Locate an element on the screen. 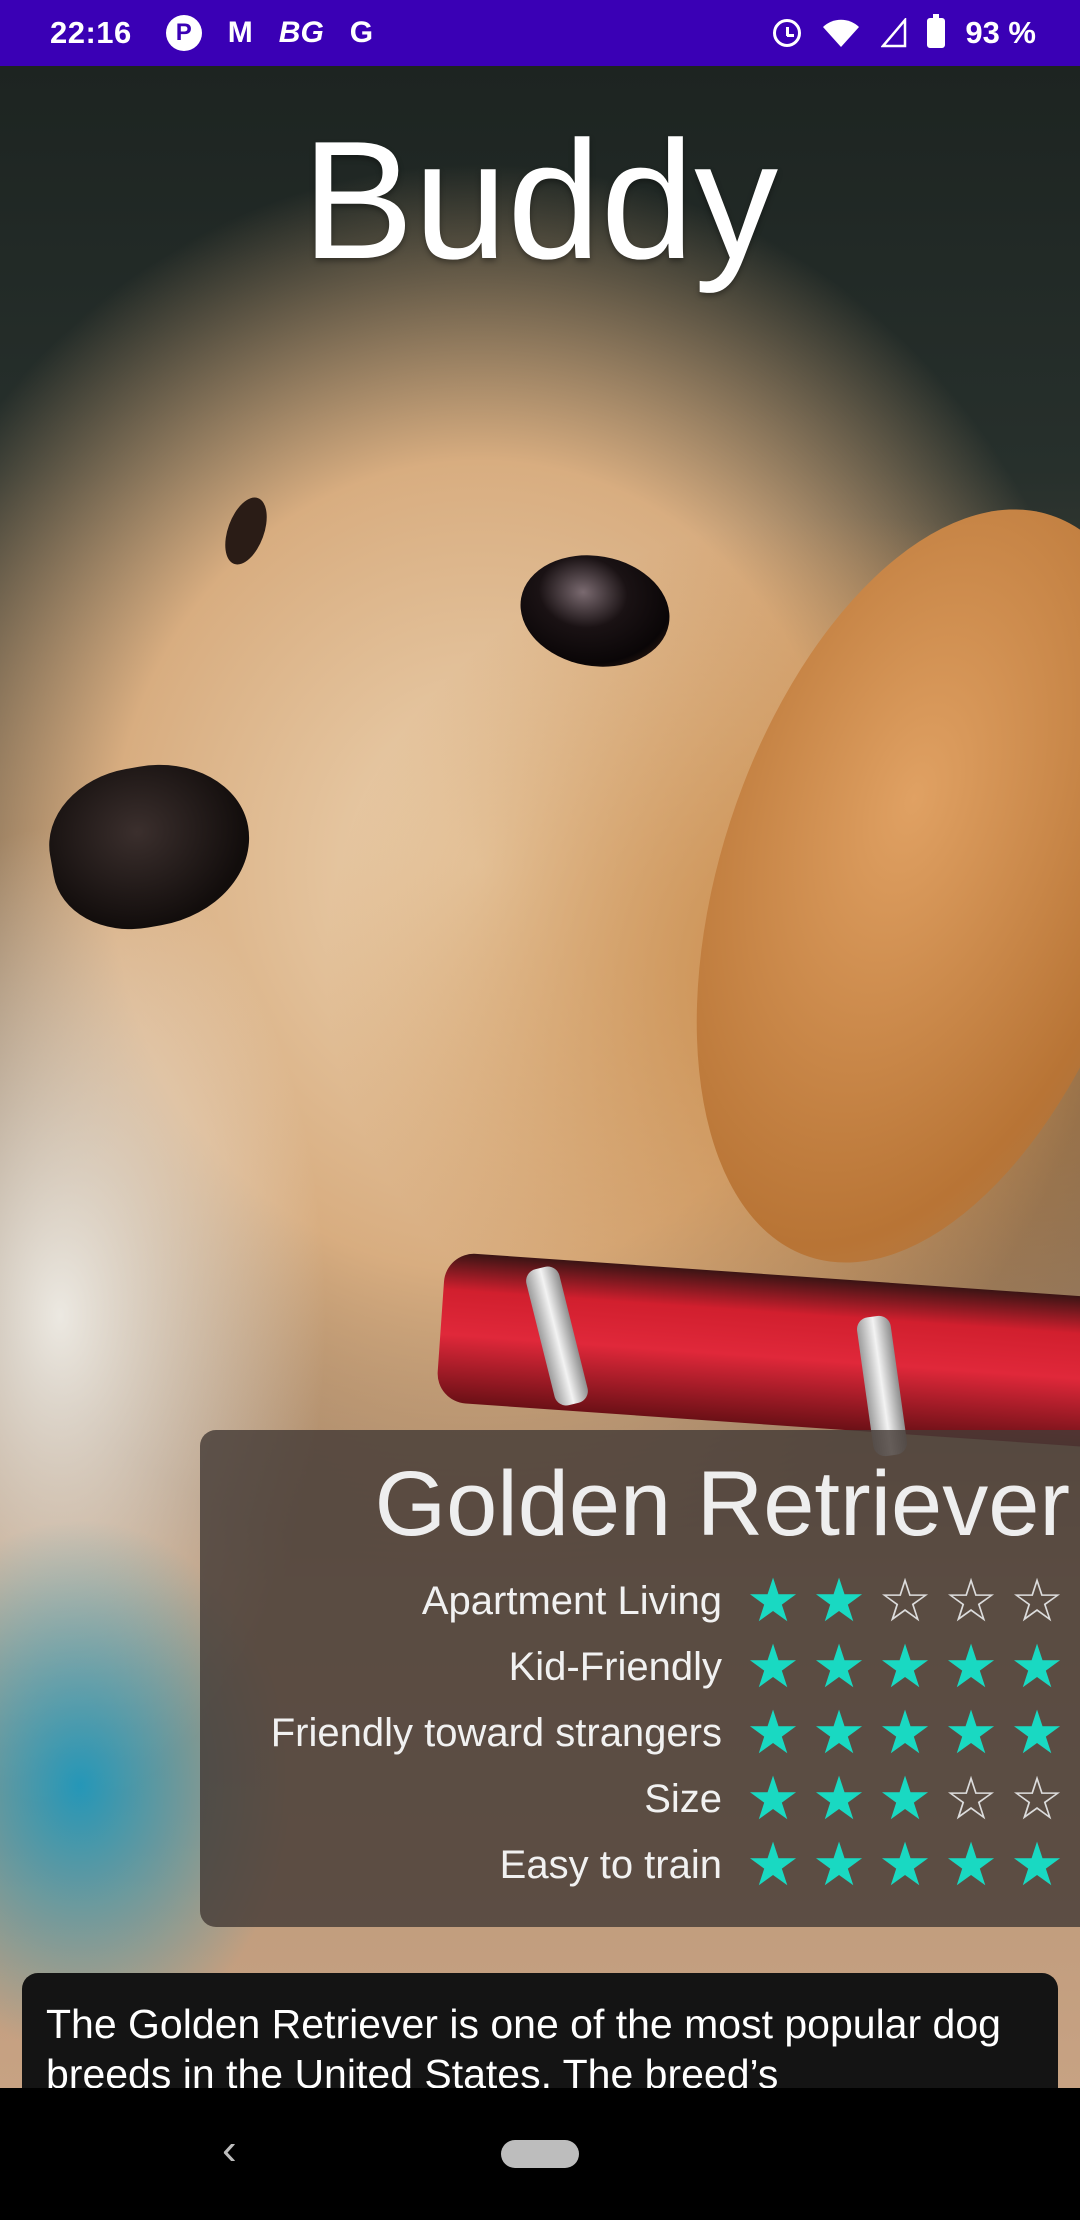  trait-label: Size is located at coordinates (683, 1798).